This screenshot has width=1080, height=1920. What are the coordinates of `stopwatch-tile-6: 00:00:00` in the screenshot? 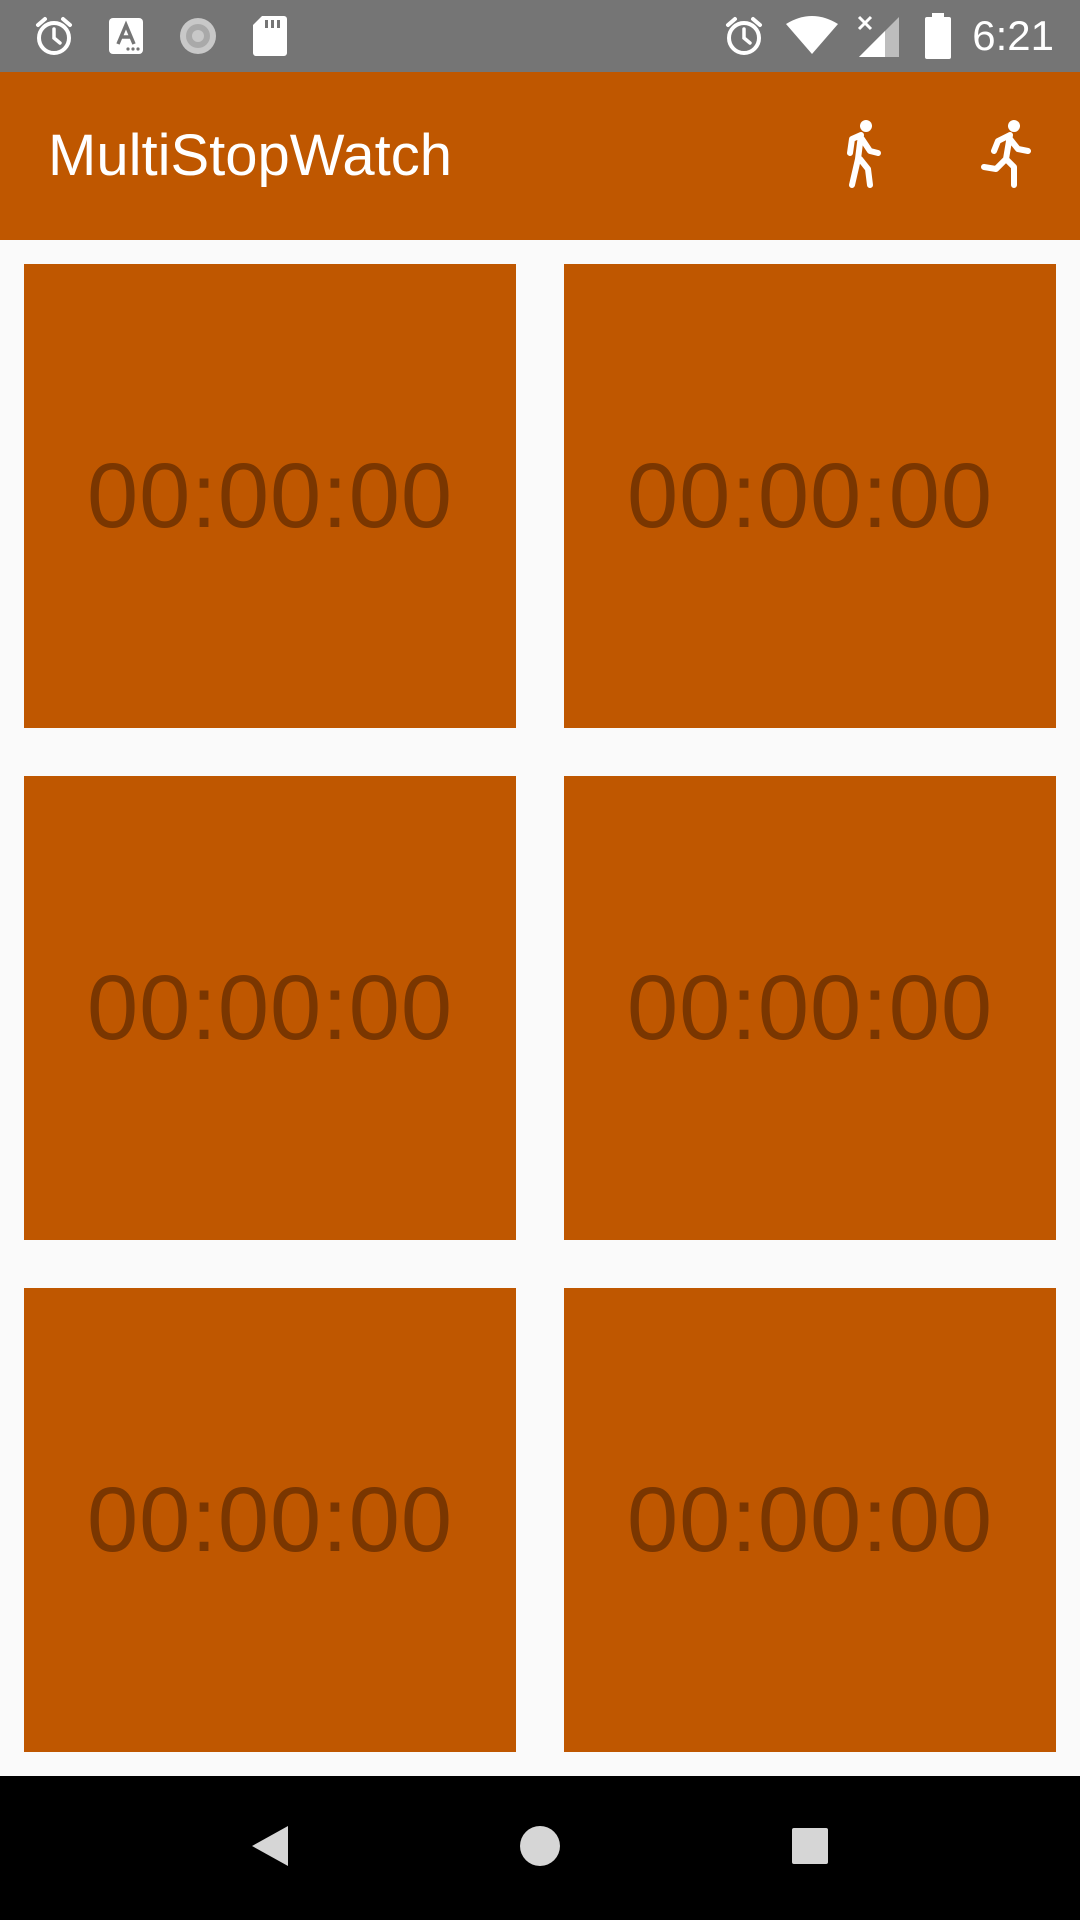 It's located at (810, 1520).